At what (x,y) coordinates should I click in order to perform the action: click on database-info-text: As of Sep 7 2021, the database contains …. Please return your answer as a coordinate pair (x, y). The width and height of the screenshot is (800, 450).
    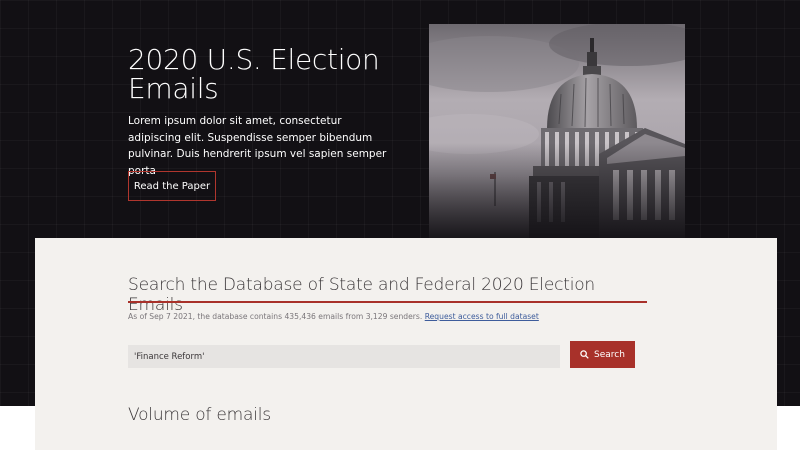
    Looking at the image, I should click on (275, 316).